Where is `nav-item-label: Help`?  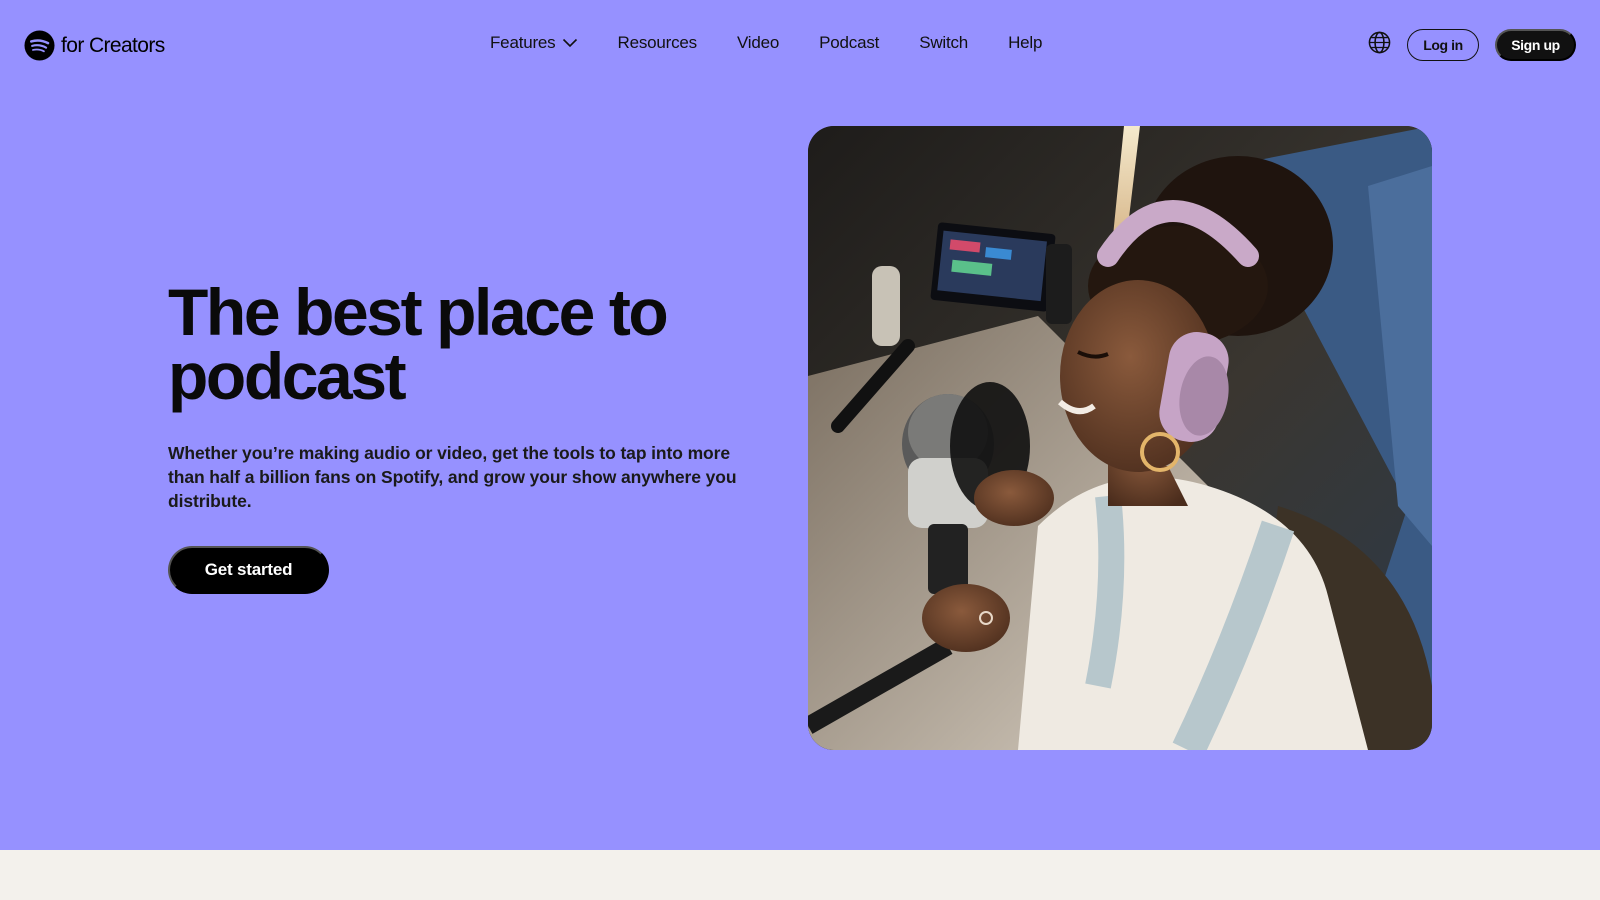 nav-item-label: Help is located at coordinates (1025, 42).